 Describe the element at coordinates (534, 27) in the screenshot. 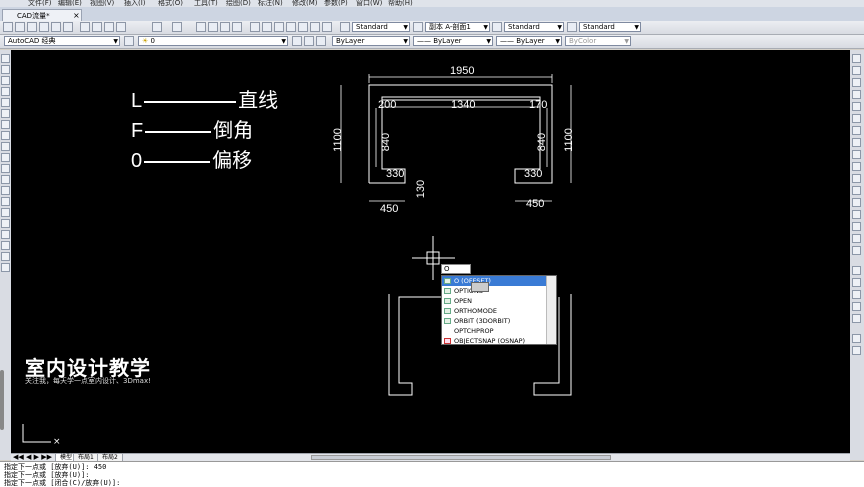

I see `dim-style-select: Standard ▼` at that location.